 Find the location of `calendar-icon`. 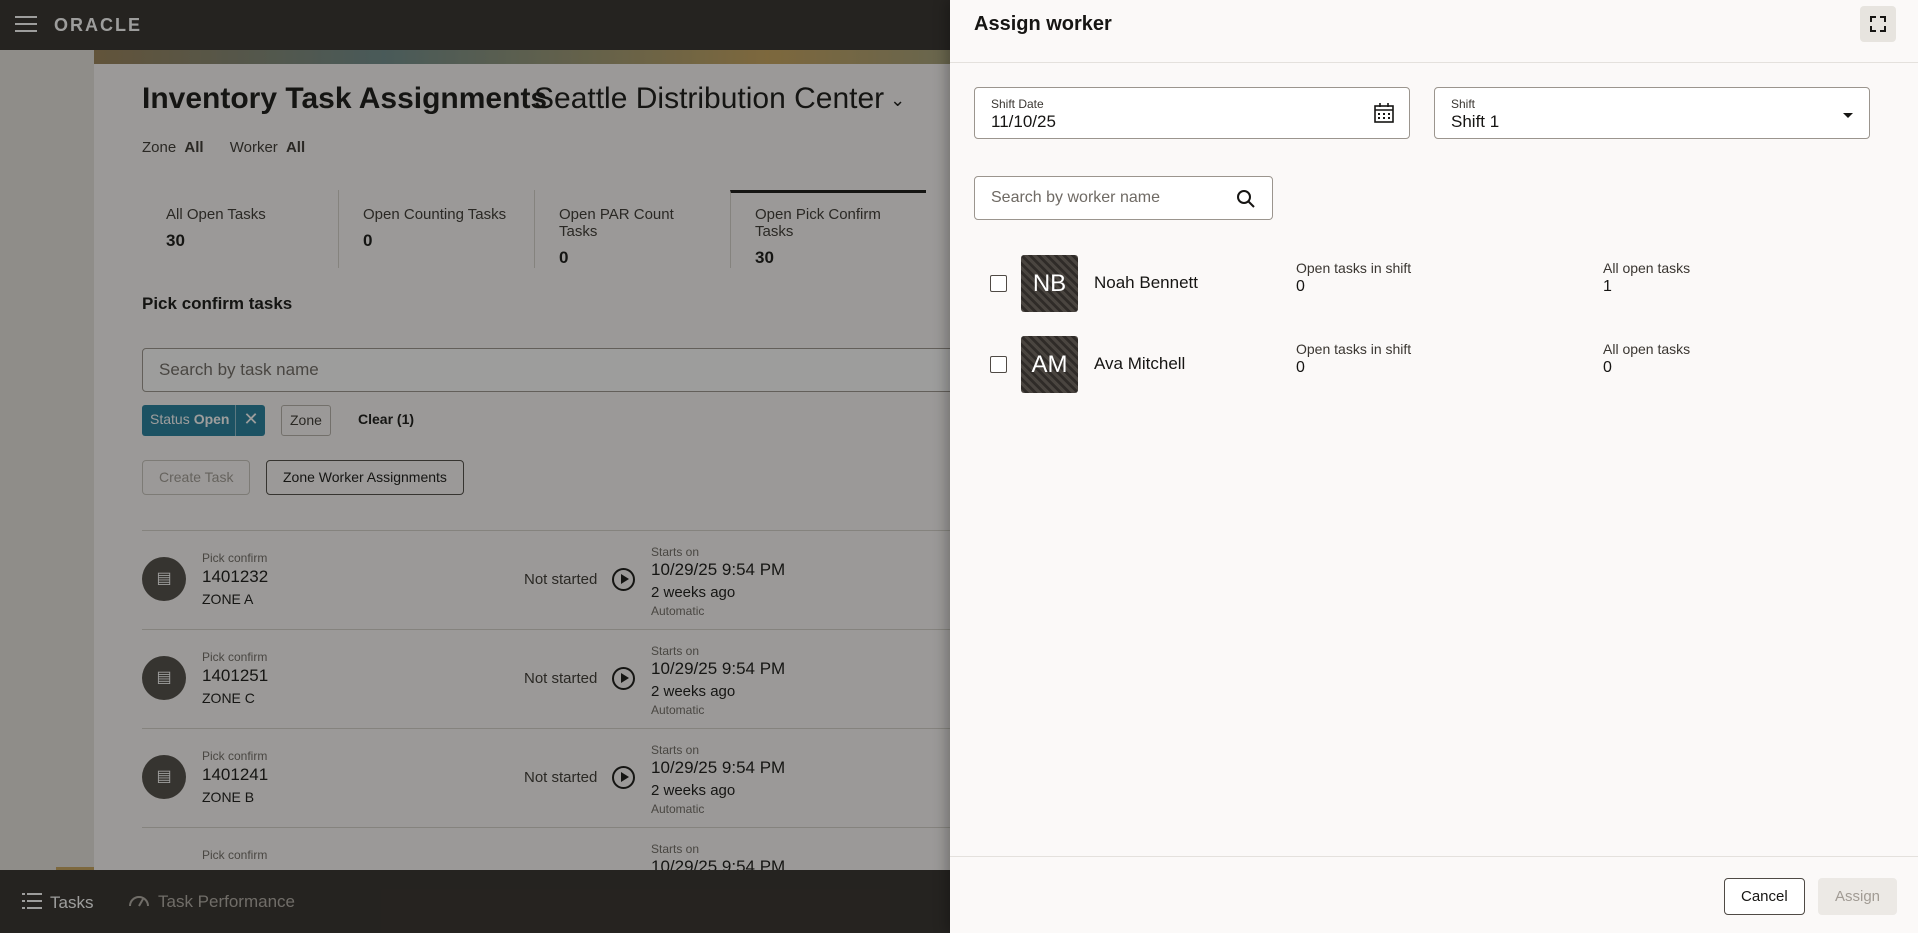

calendar-icon is located at coordinates (1384, 115).